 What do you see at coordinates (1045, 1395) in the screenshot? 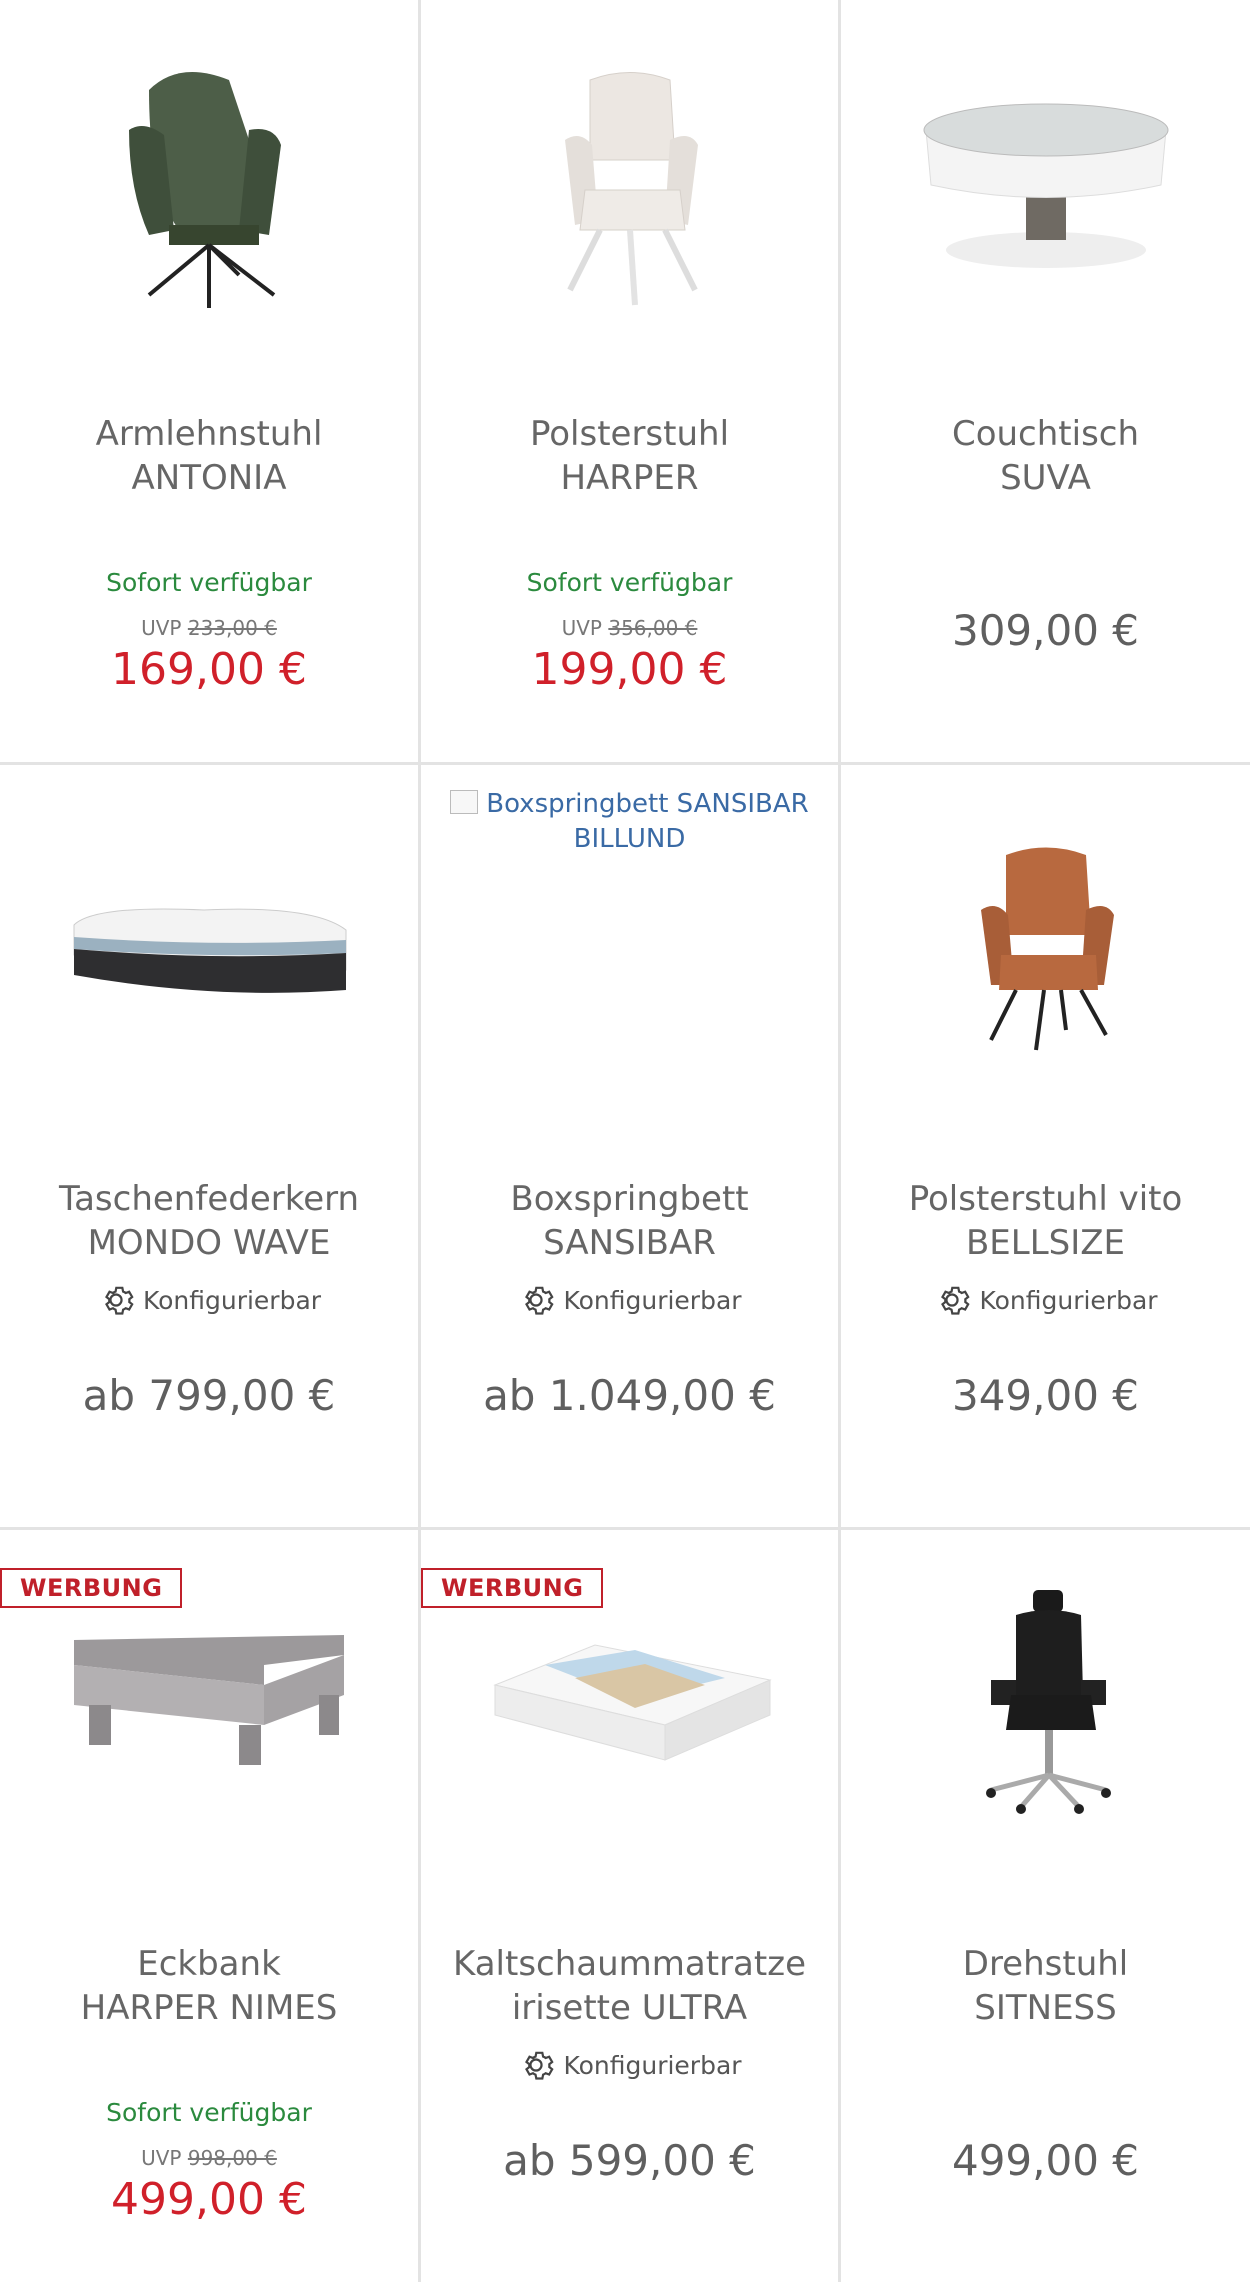
I see `price: 349,00 €` at bounding box center [1045, 1395].